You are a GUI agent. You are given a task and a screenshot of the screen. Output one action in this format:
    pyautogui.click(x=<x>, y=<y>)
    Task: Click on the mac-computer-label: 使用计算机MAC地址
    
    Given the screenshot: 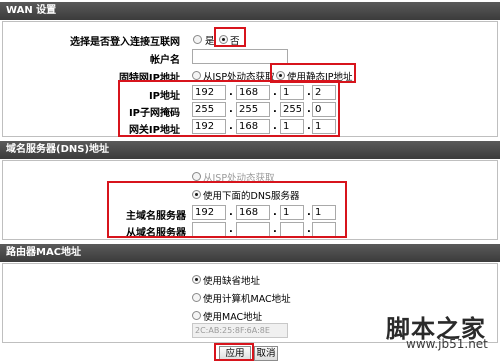 What is the action you would take?
    pyautogui.click(x=247, y=299)
    